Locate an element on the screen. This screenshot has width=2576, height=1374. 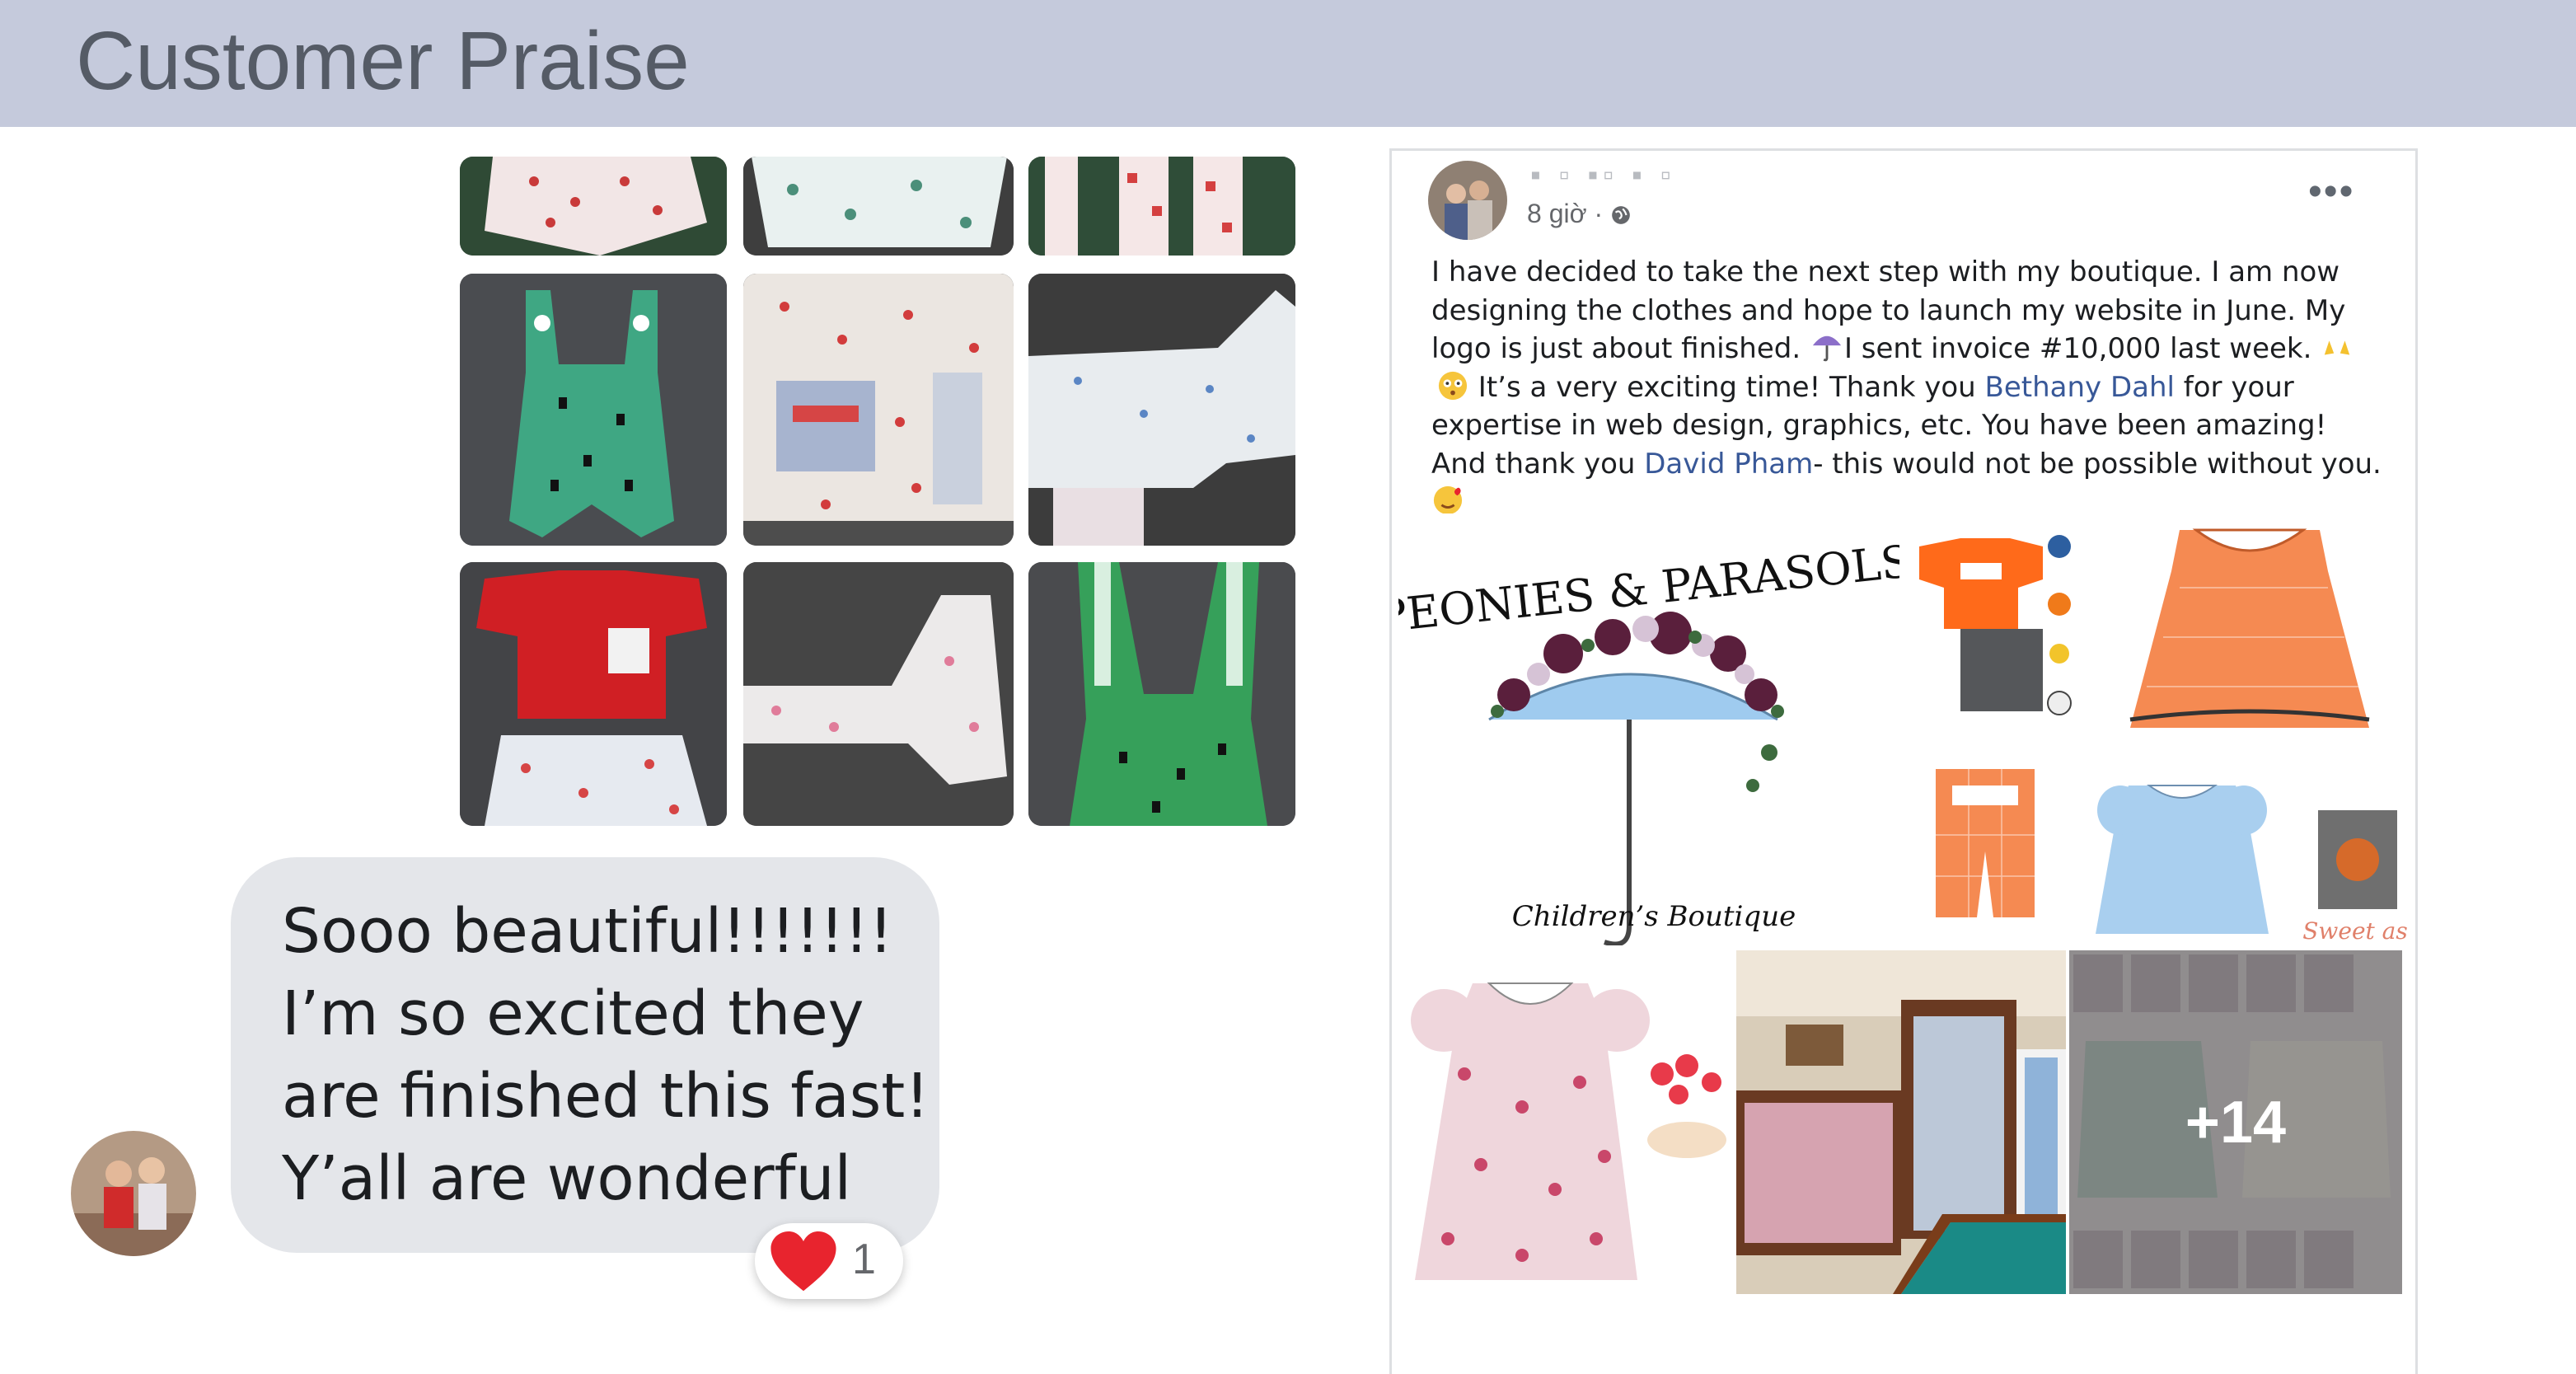
post-timestamp: 8 giờ · is located at coordinates (1579, 214).